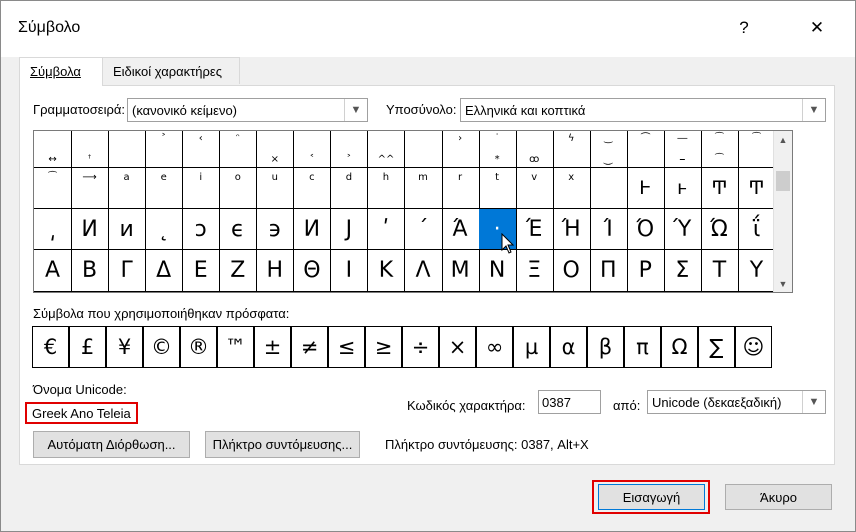  I want to click on symbol-cell: ϟ, so click(571, 149).